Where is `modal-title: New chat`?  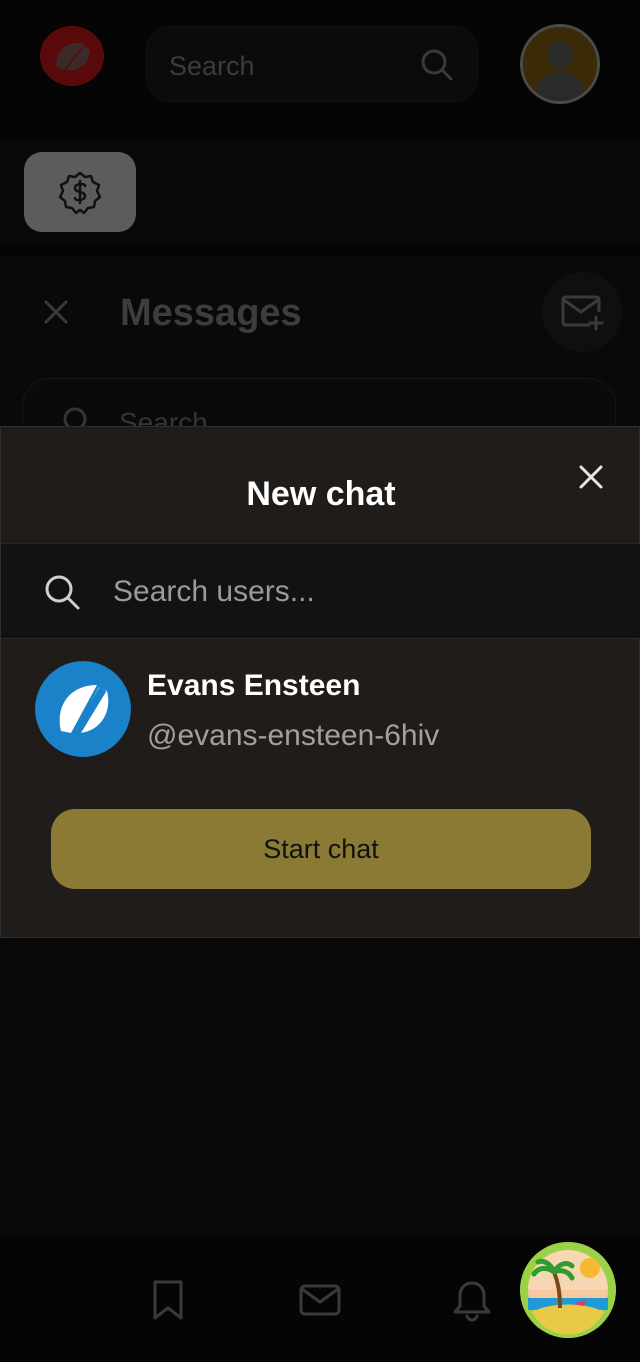
modal-title: New chat is located at coordinates (321, 494).